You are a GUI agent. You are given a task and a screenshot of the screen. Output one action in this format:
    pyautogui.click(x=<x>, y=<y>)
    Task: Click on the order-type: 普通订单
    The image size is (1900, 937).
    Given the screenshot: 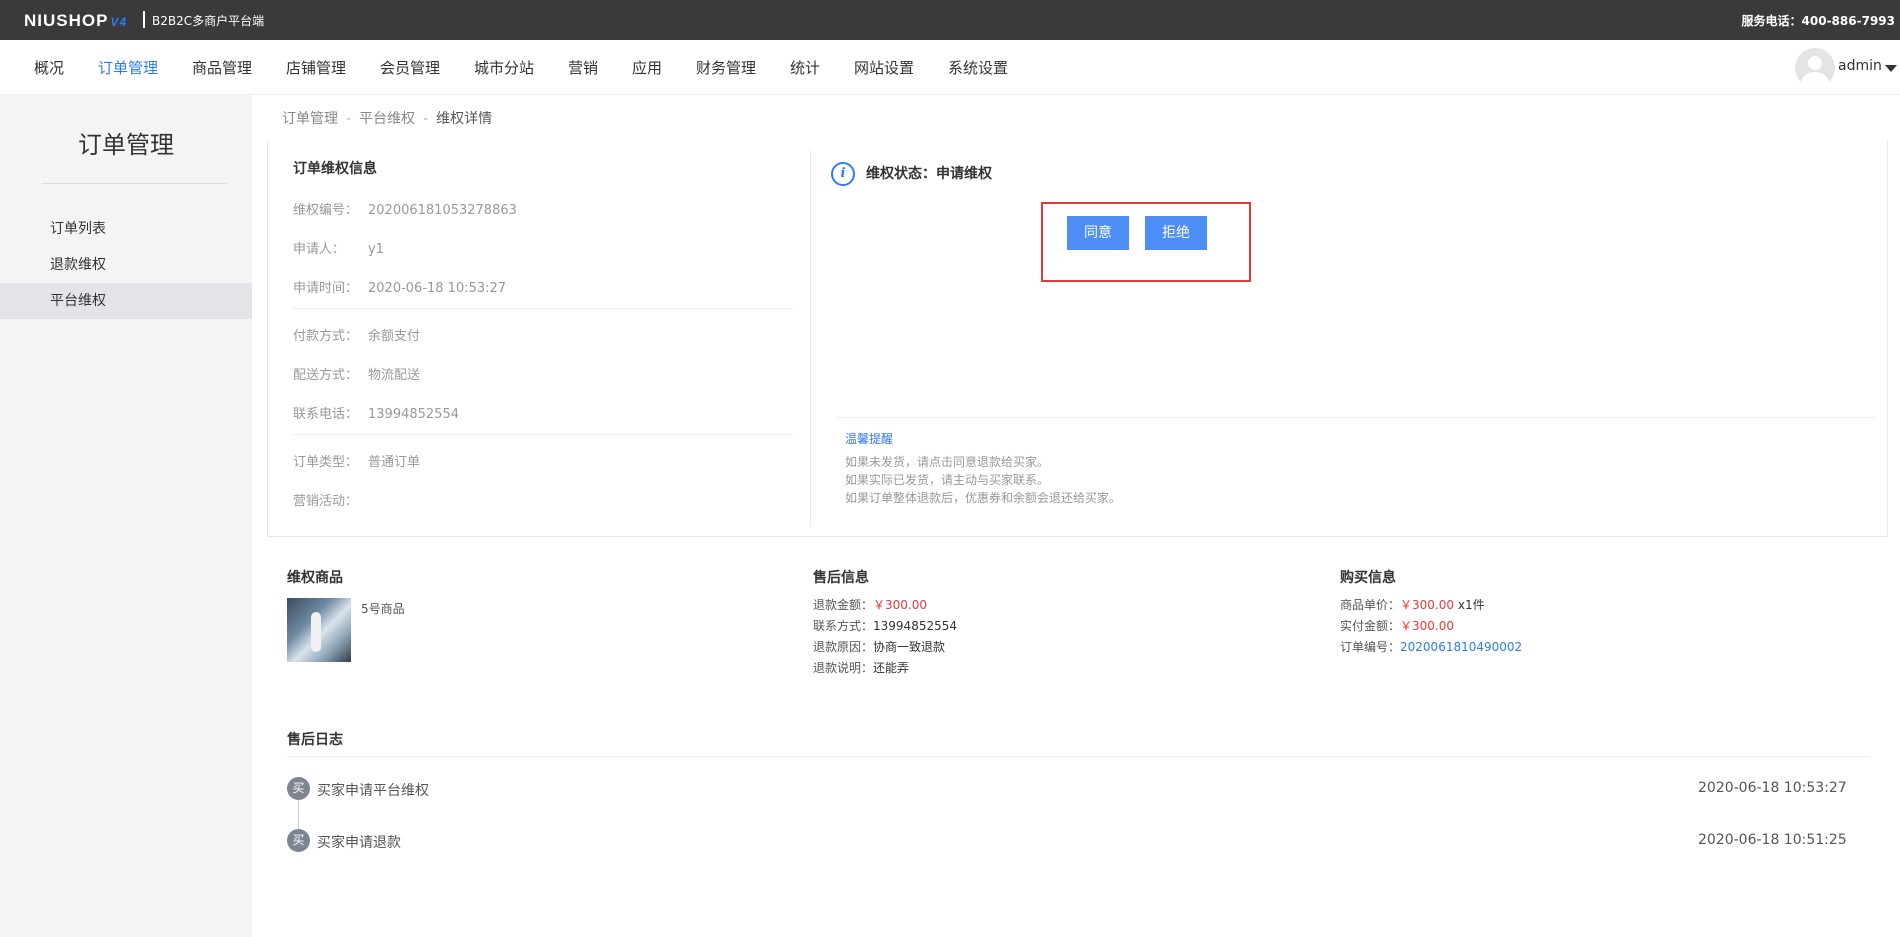 What is the action you would take?
    pyautogui.click(x=394, y=462)
    